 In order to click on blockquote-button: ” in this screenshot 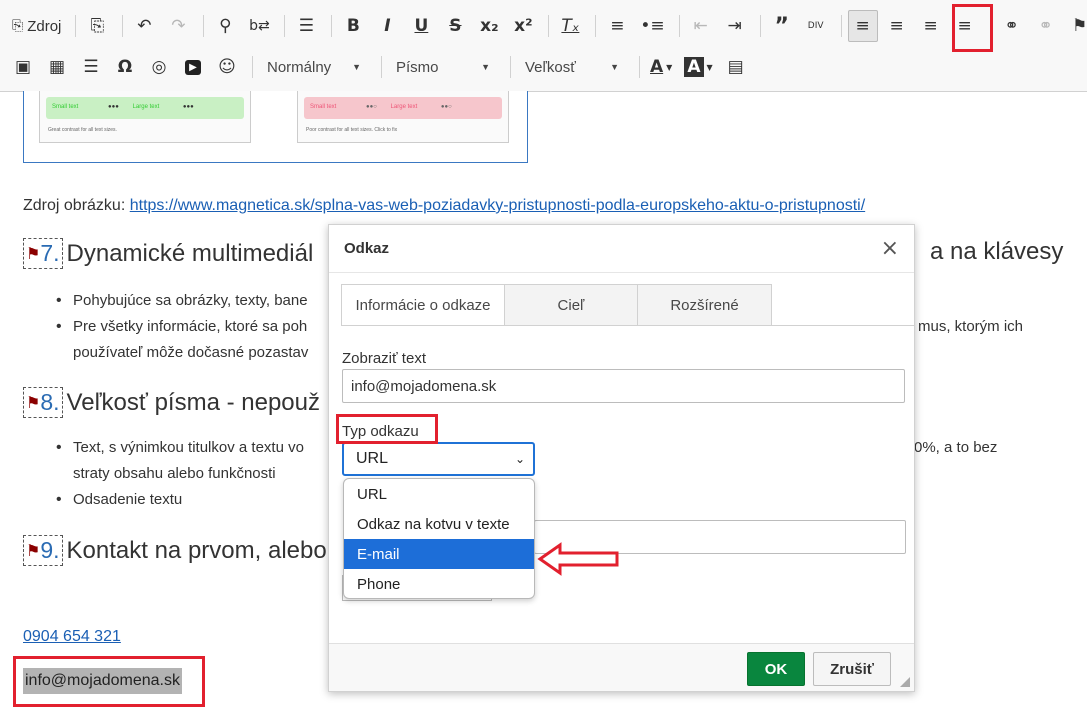, I will do `click(782, 26)`.